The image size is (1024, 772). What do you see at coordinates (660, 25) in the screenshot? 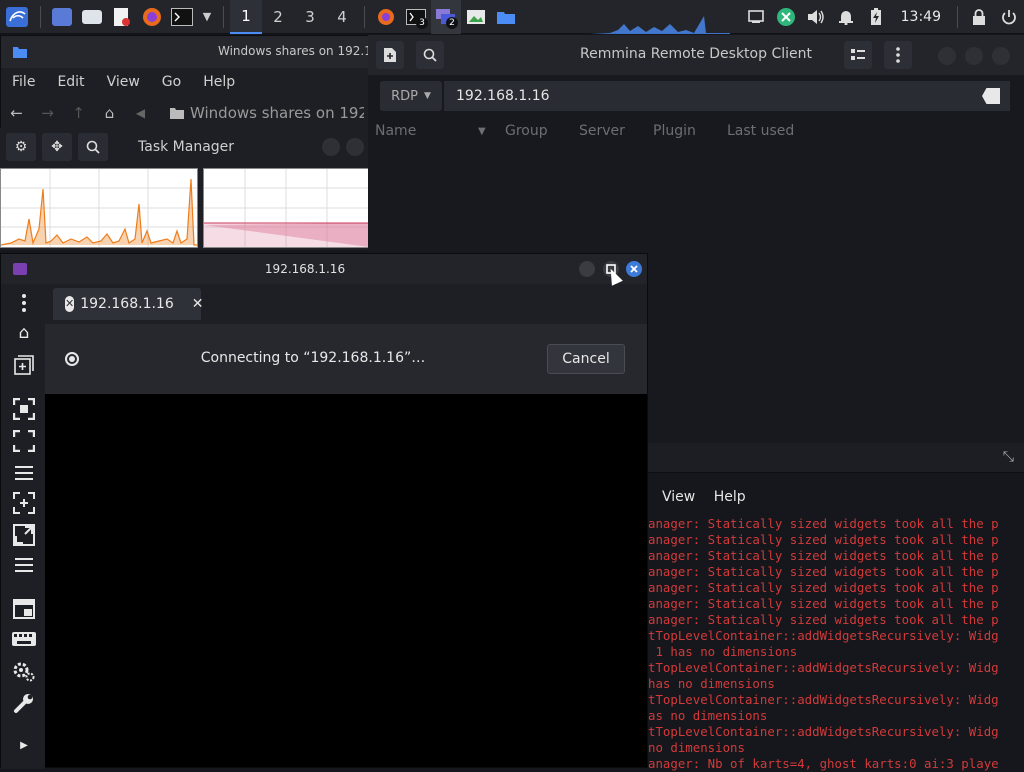
I see `network-activity-graph` at bounding box center [660, 25].